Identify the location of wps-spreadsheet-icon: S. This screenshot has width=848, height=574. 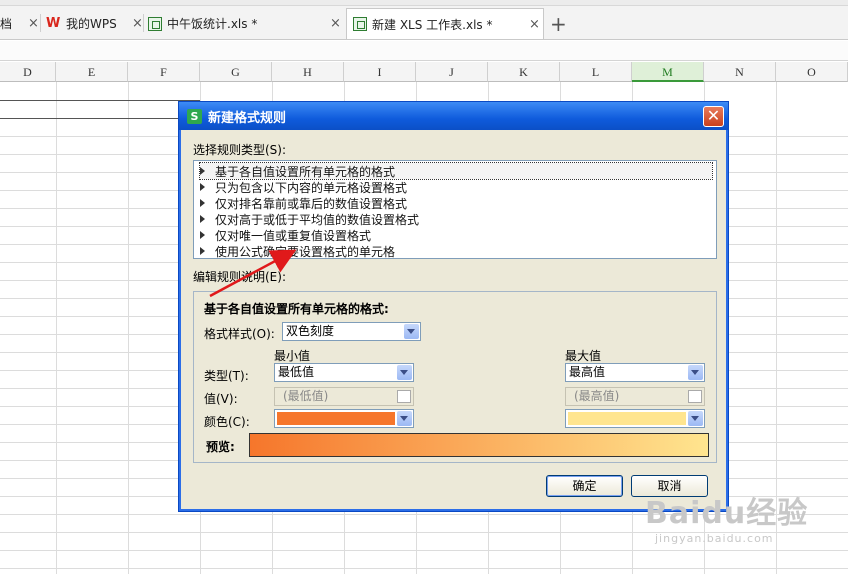
(194, 116).